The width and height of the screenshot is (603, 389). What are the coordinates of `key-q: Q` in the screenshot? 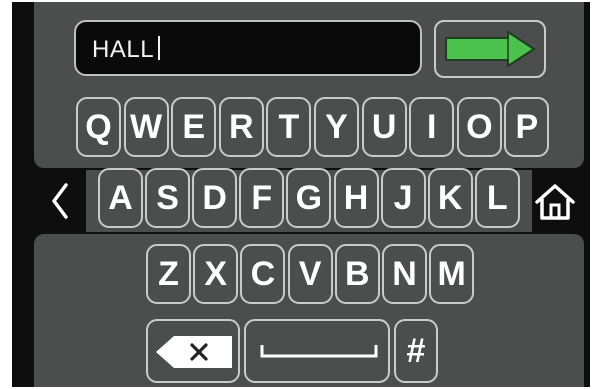 It's located at (98, 127).